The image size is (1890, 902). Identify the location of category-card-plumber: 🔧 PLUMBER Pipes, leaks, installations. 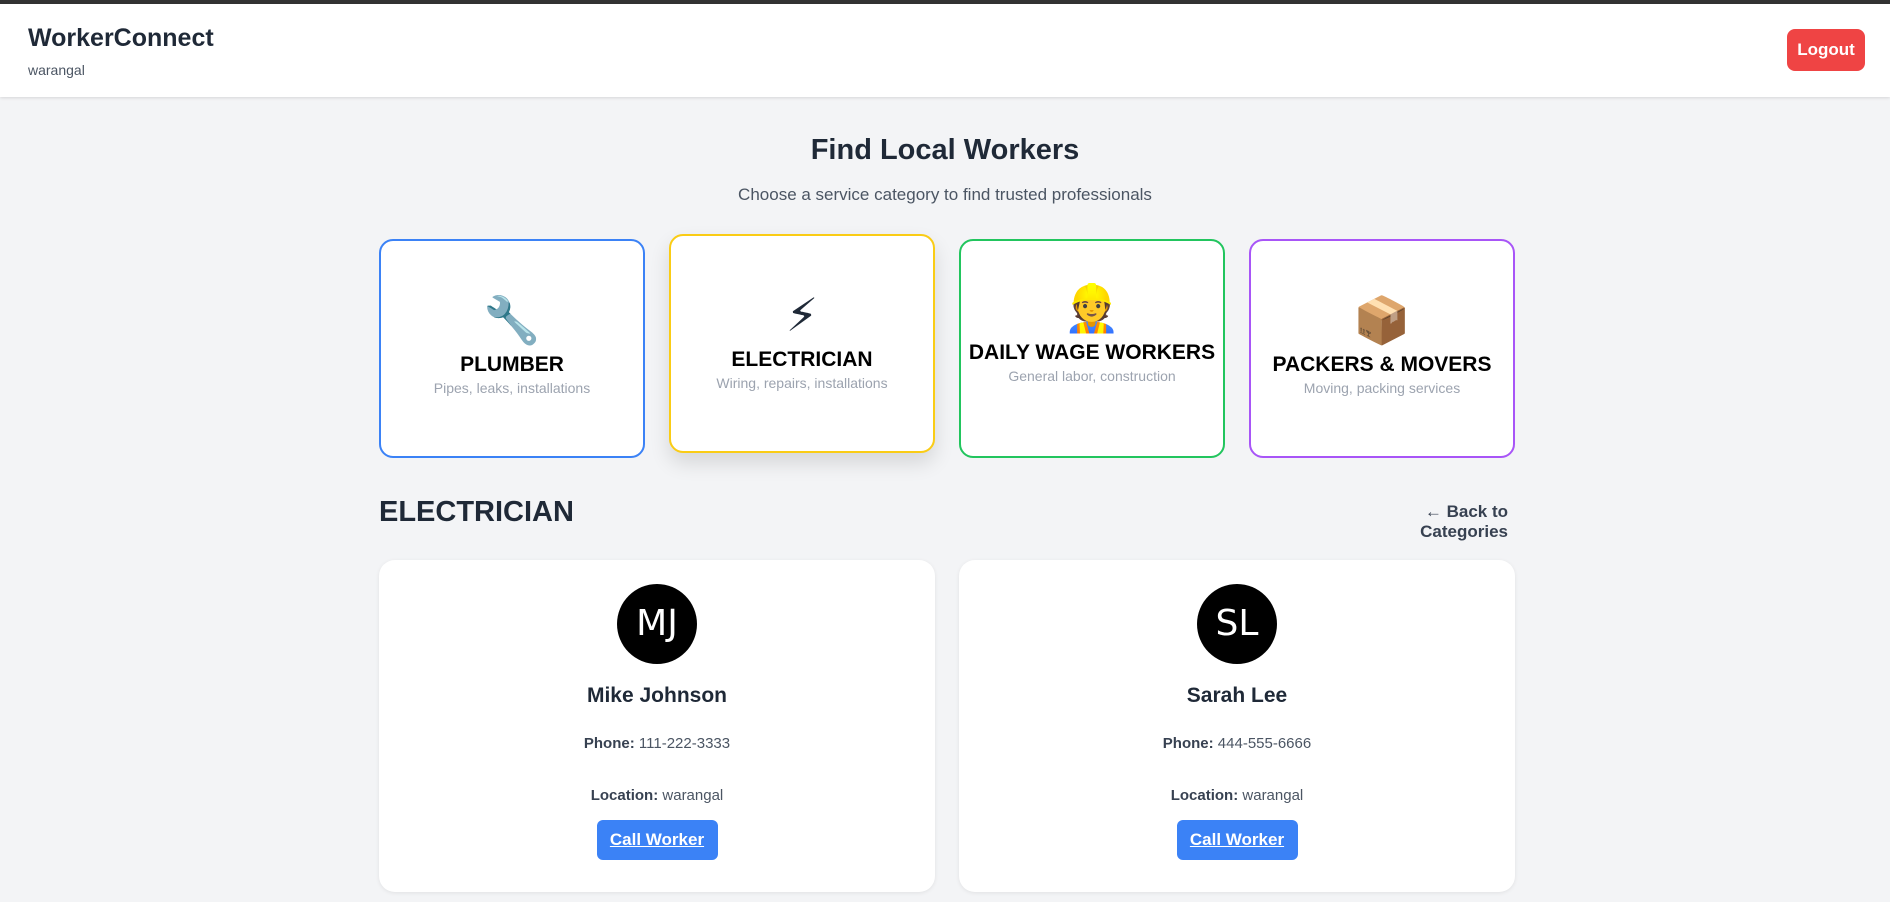
(512, 348).